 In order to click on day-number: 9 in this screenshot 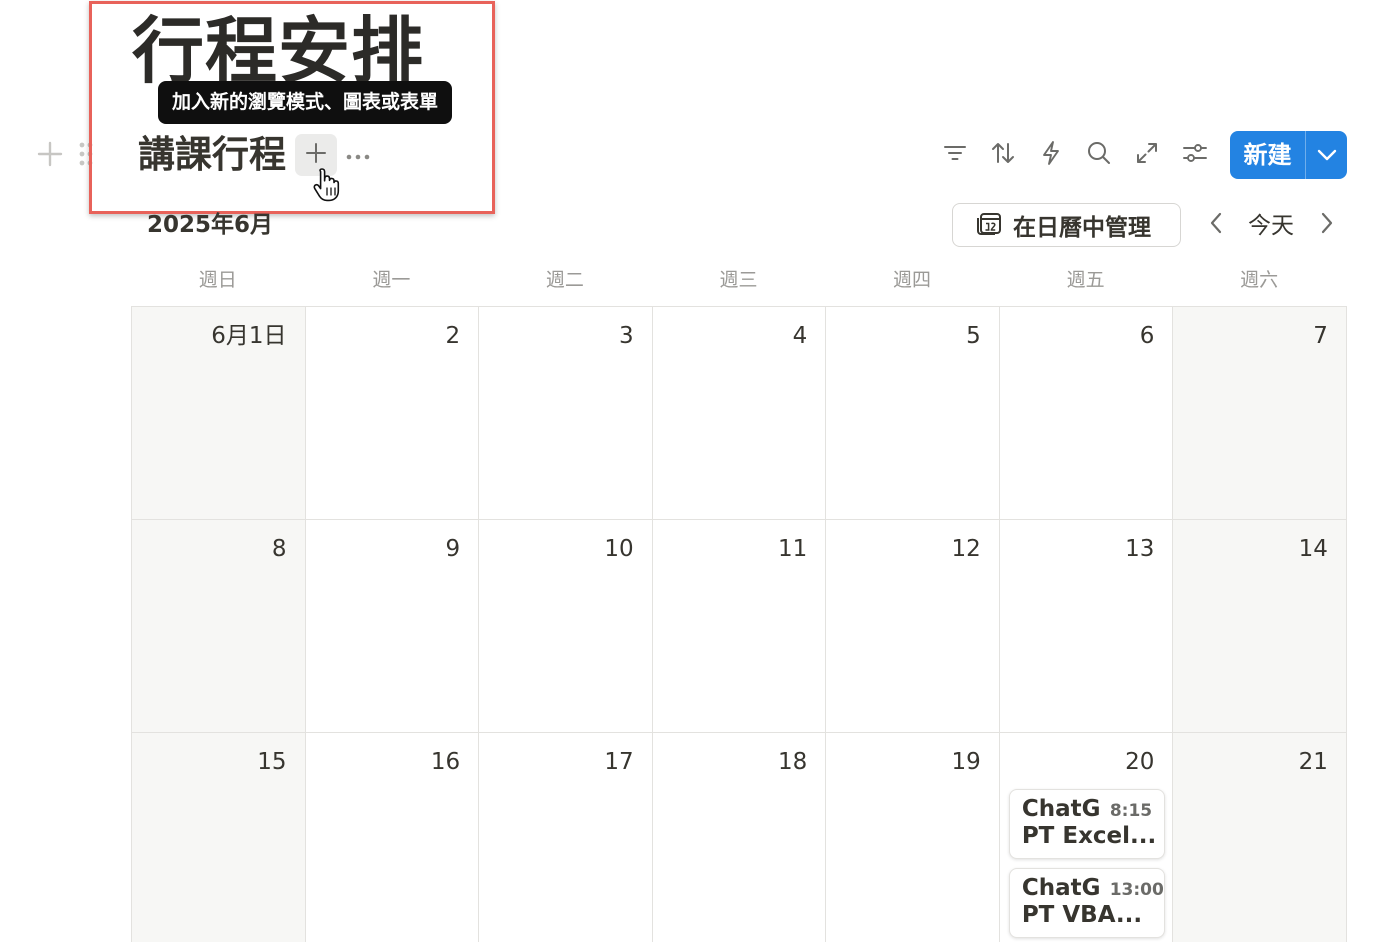, I will do `click(453, 549)`.